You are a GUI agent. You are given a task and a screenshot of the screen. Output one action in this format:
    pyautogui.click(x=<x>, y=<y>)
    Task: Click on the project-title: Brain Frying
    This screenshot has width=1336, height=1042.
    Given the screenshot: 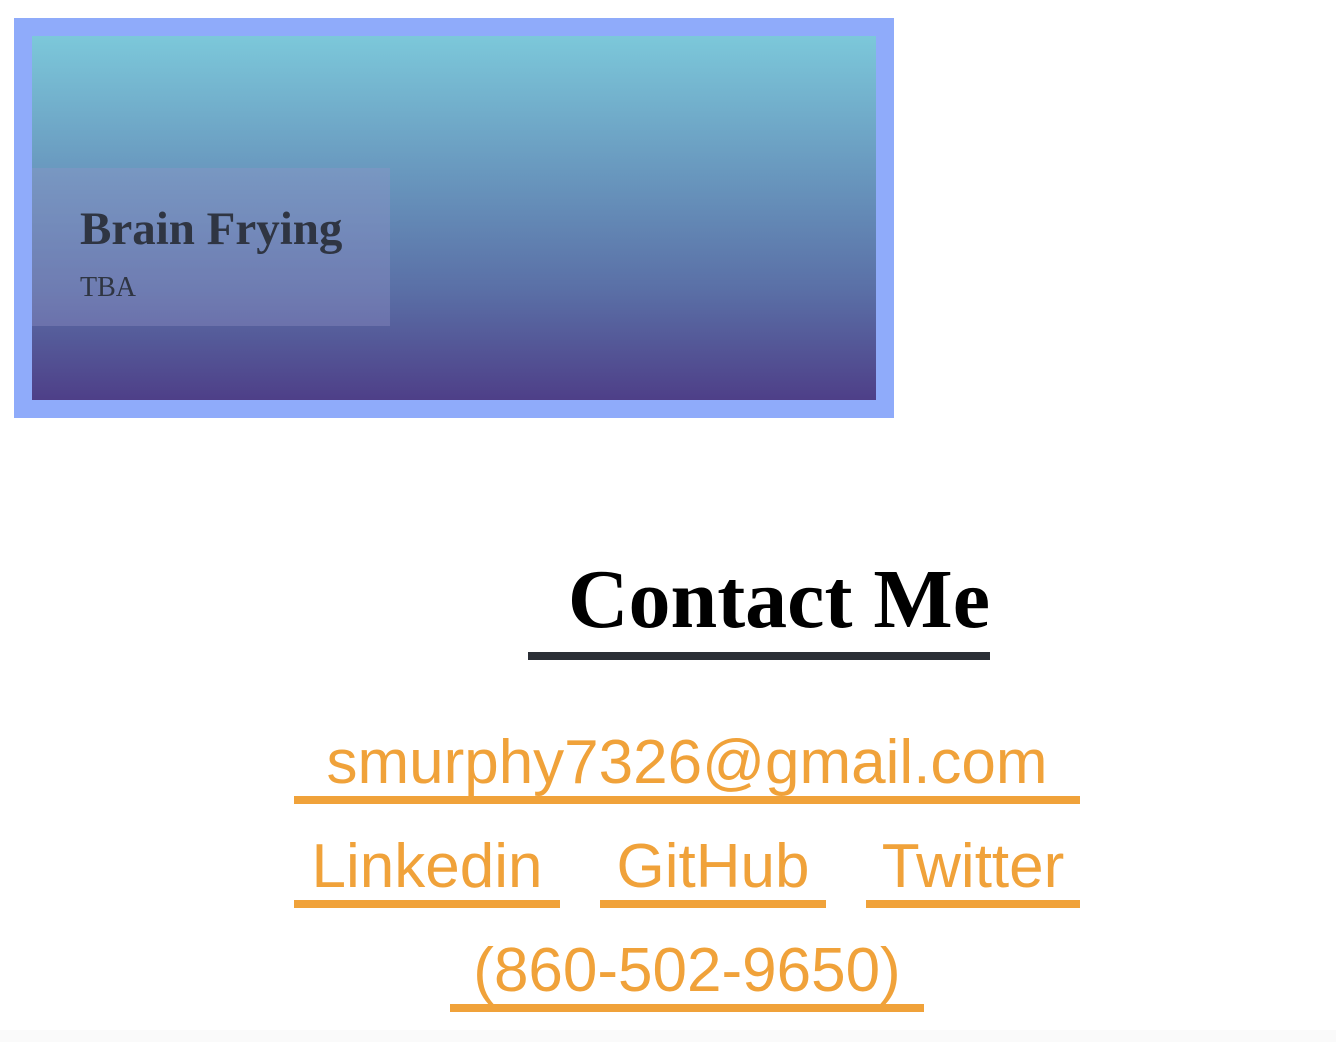 What is the action you would take?
    pyautogui.click(x=211, y=229)
    